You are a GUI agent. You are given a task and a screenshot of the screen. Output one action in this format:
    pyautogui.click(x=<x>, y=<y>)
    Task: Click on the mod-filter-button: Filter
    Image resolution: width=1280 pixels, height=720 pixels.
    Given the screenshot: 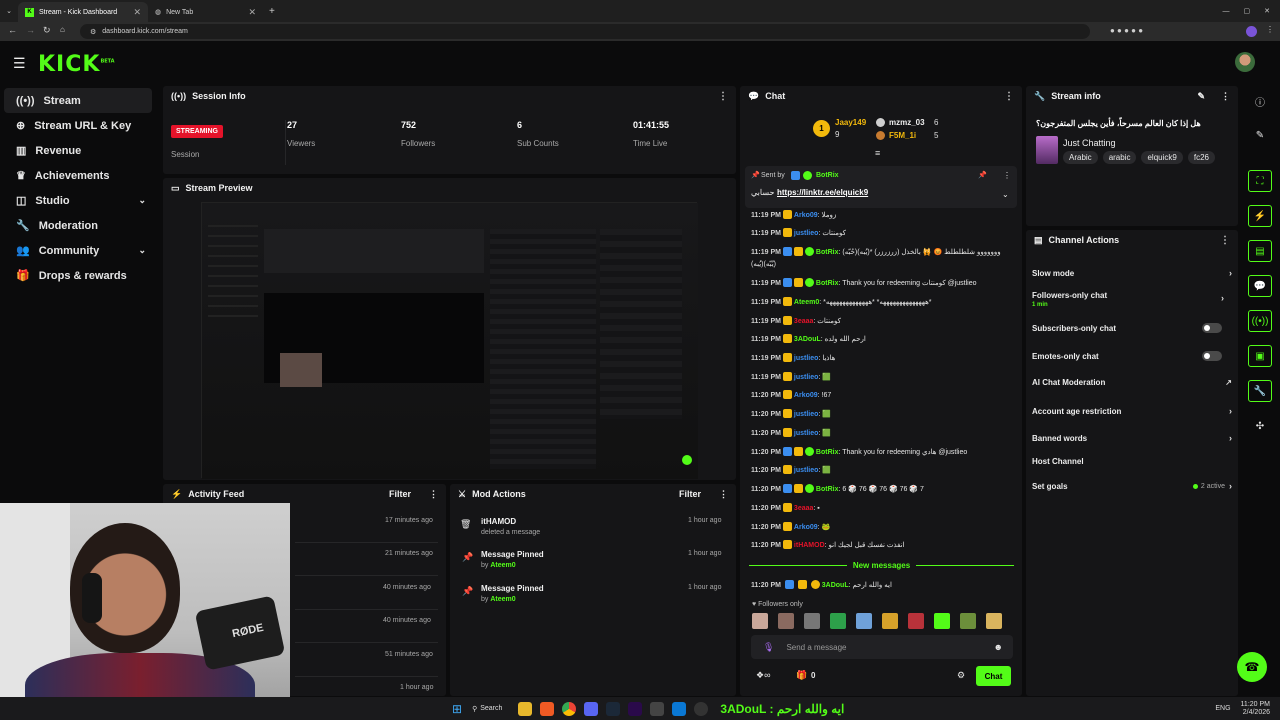 What is the action you would take?
    pyautogui.click(x=690, y=494)
    